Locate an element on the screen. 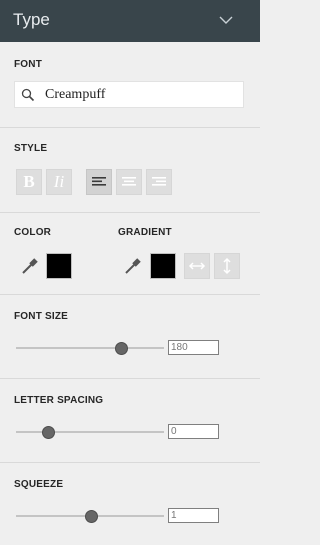  search-icon is located at coordinates (28, 95).